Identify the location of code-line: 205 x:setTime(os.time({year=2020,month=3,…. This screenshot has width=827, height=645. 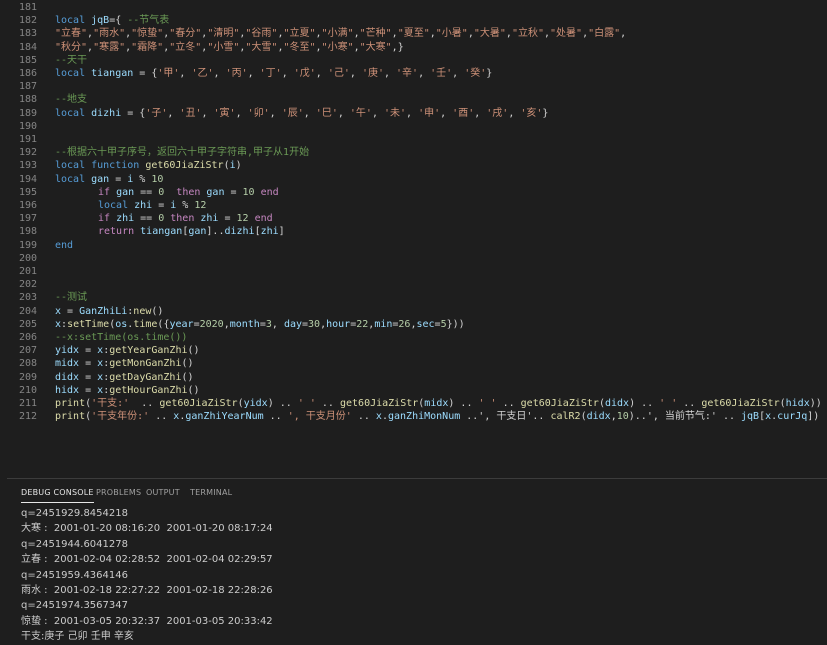
(236, 324).